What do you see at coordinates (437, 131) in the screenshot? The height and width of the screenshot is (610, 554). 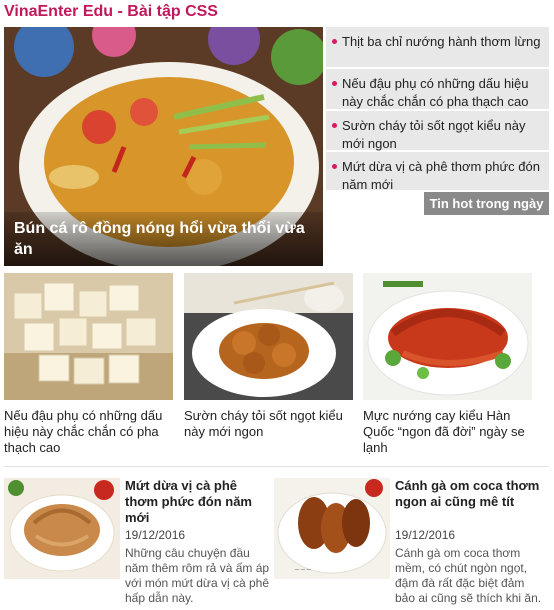 I see `hot-news-item: Sườn cháy tỏi sốt ngọt kiểu này mới ngon` at bounding box center [437, 131].